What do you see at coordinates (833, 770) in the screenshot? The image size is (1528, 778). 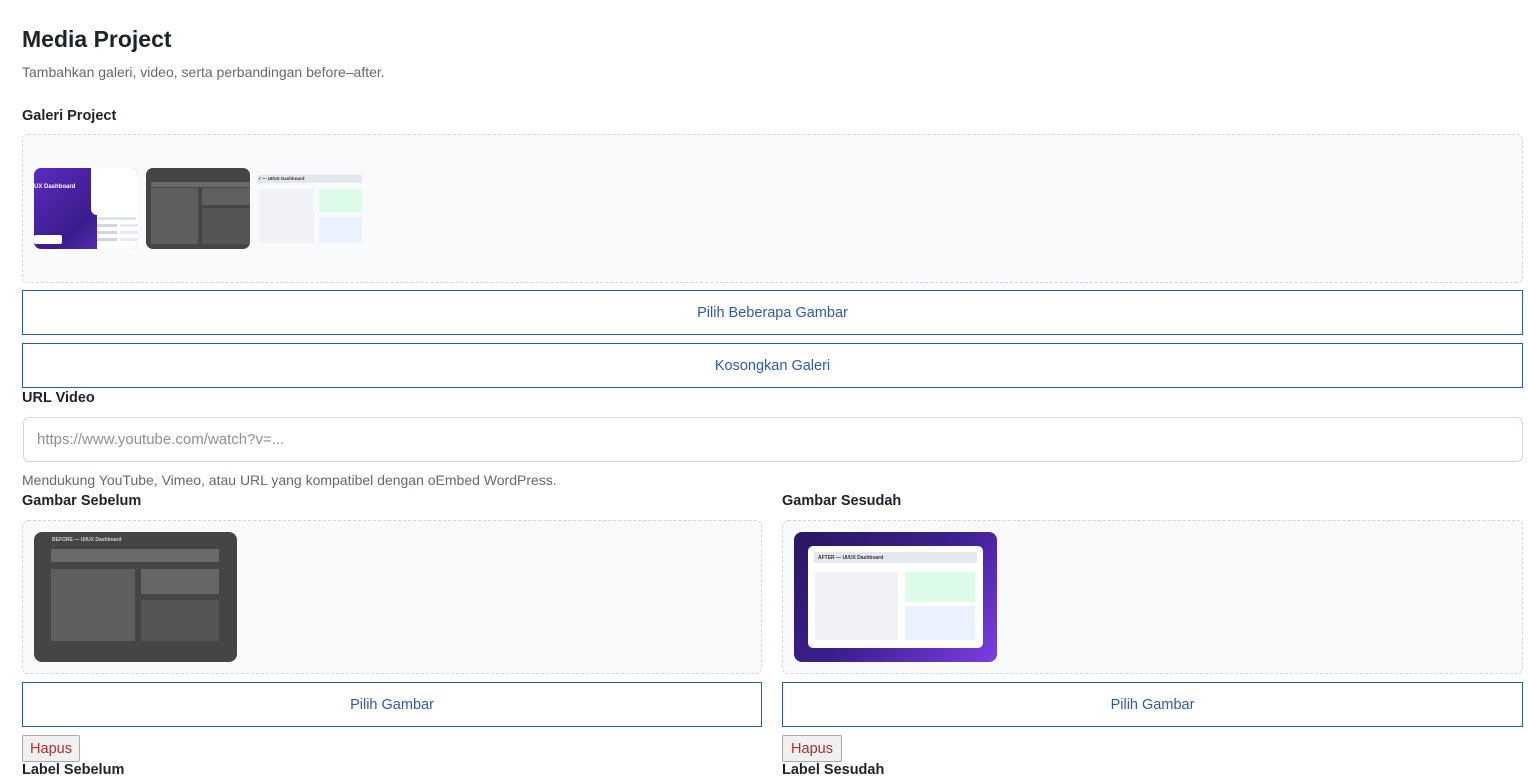 I see `after-label-field-label: Label Sesudah` at bounding box center [833, 770].